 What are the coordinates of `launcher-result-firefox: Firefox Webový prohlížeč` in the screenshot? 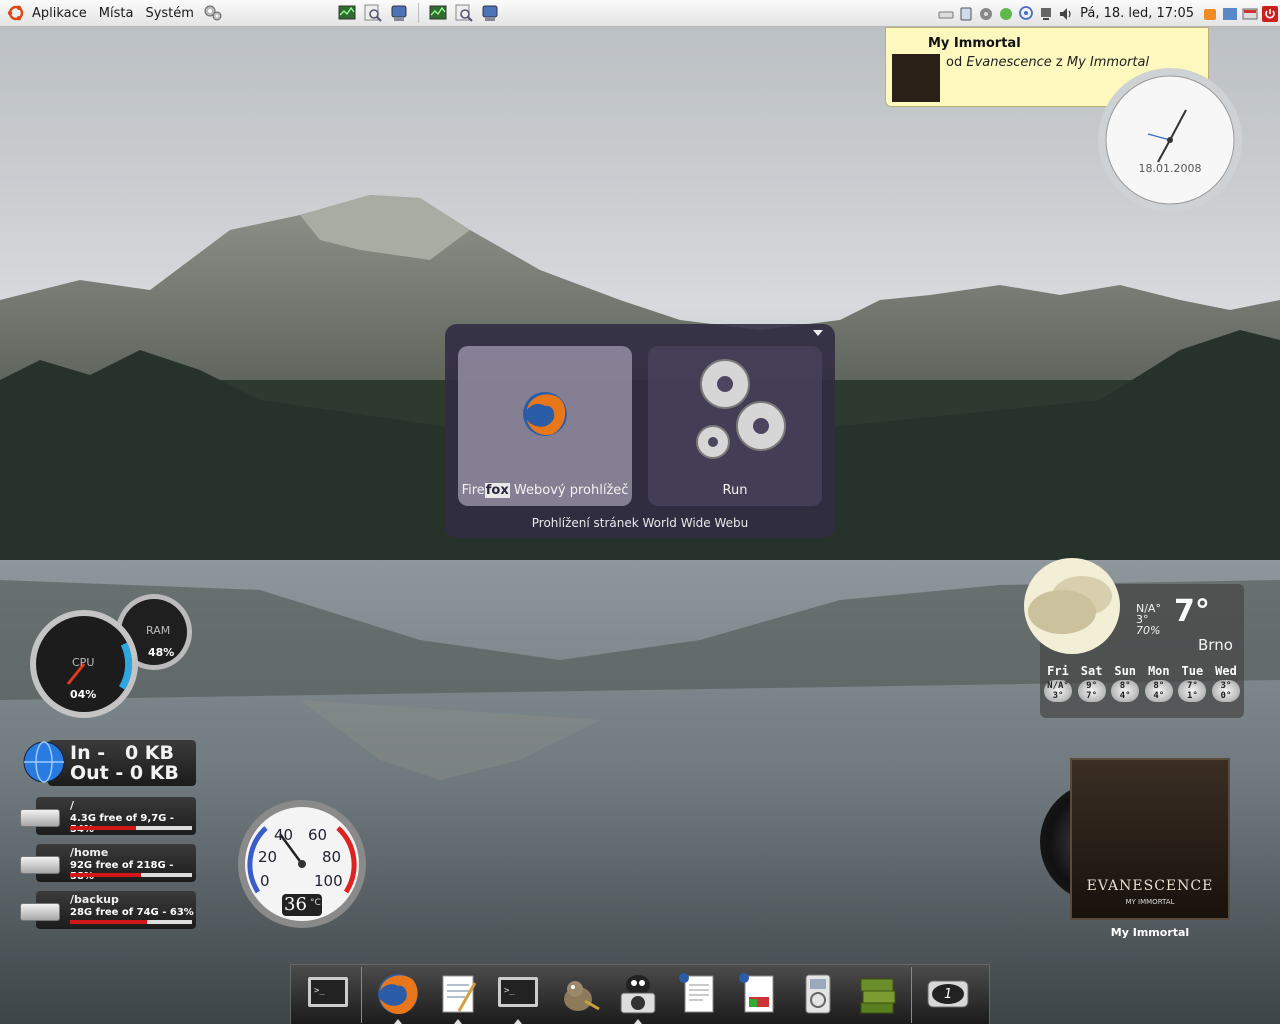 It's located at (545, 426).